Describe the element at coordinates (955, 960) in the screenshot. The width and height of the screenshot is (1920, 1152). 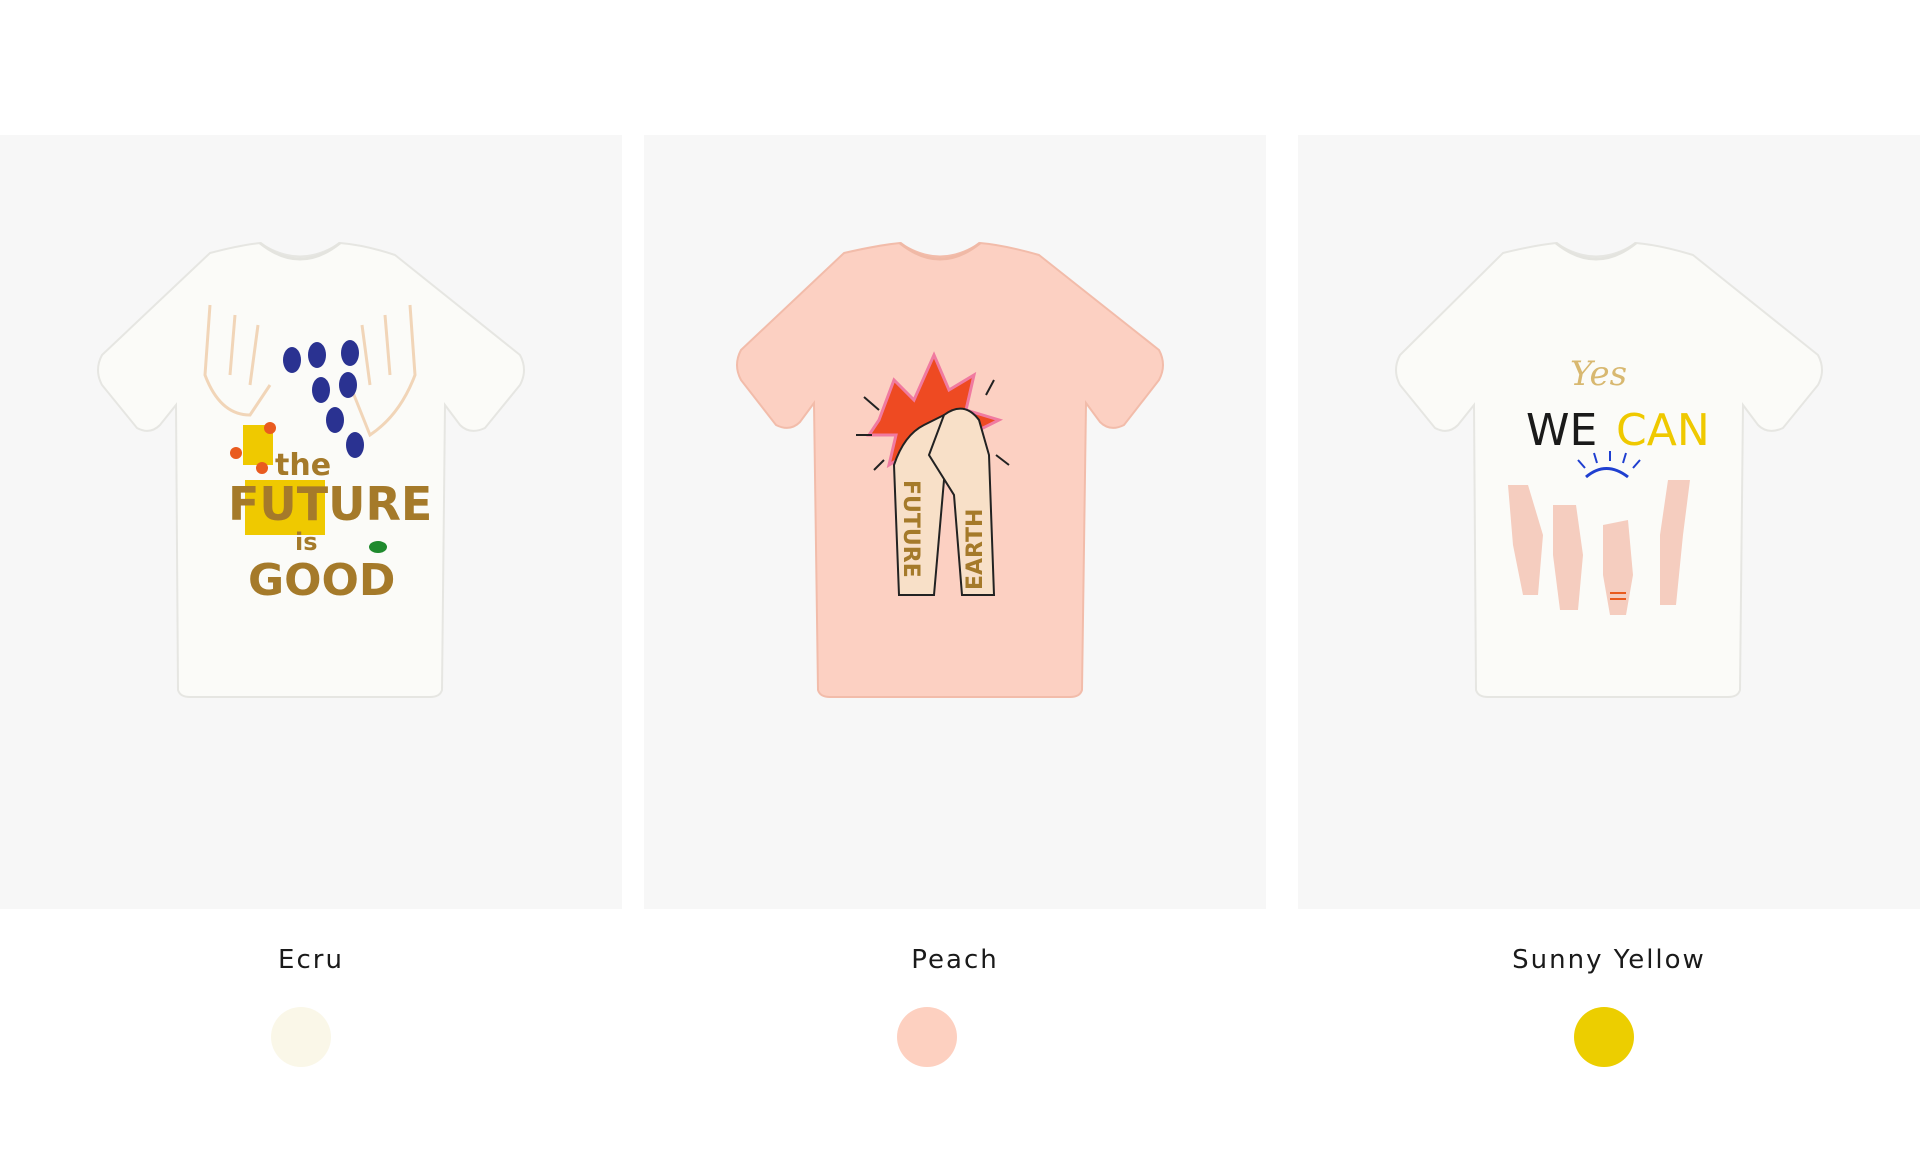
I see `color-name-label: Peach` at that location.